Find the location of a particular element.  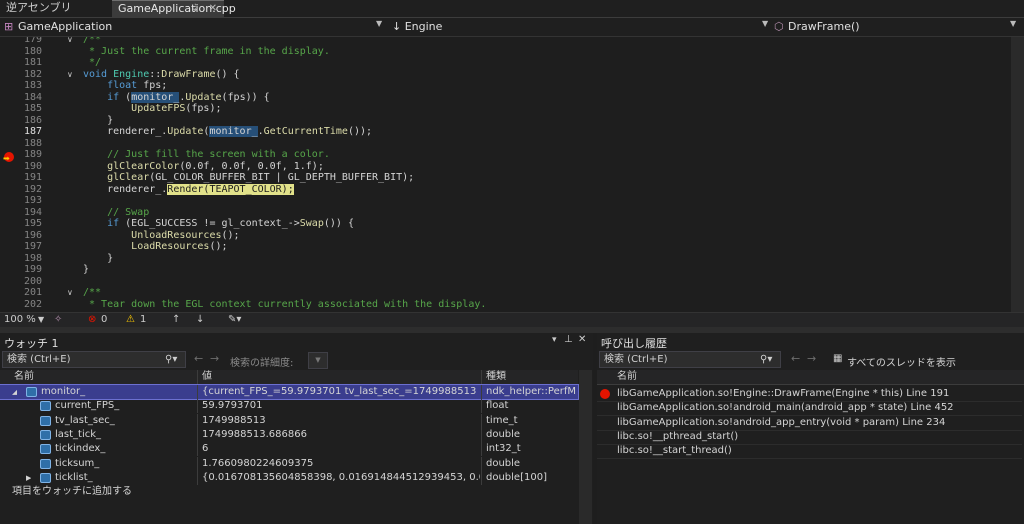

watch-name: ticksum_ is located at coordinates (125, 464).